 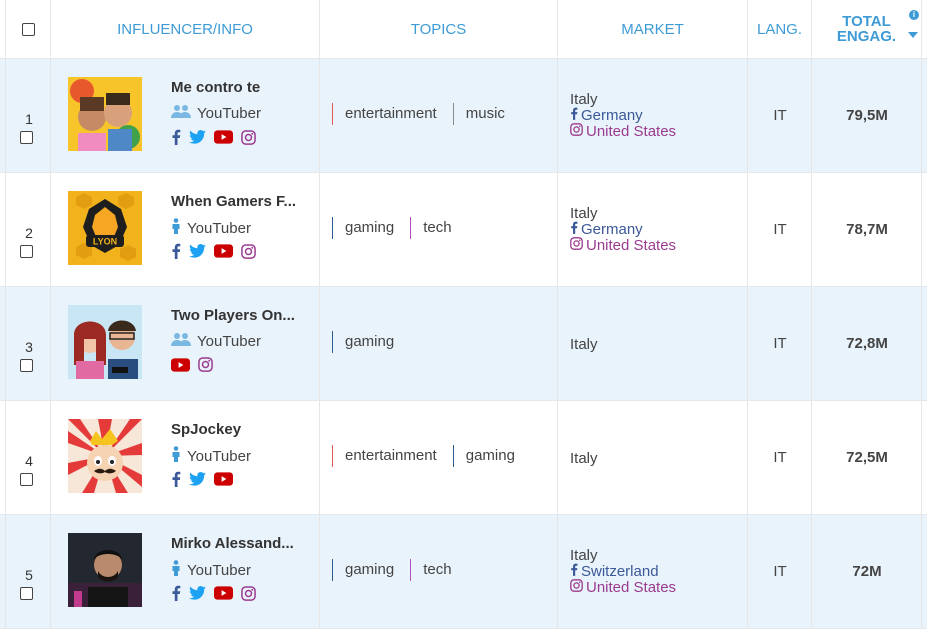 I want to click on topics-cell: entertainment gaming, so click(x=439, y=458).